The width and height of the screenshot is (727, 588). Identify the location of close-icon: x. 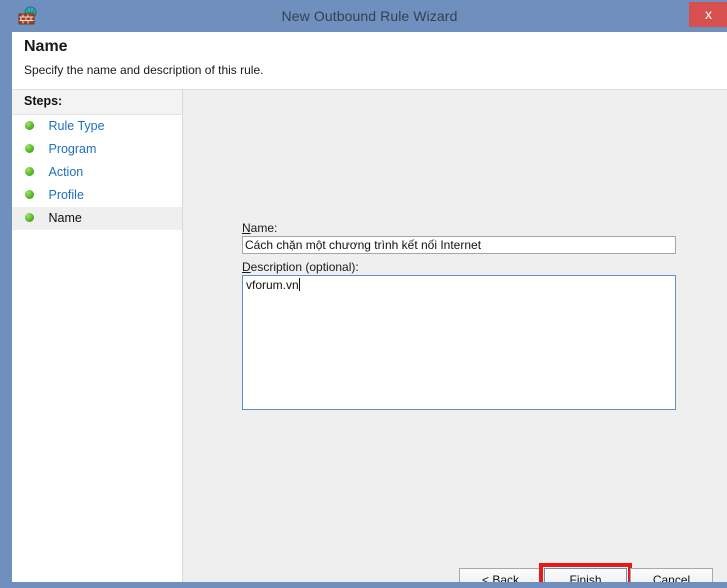
(708, 14).